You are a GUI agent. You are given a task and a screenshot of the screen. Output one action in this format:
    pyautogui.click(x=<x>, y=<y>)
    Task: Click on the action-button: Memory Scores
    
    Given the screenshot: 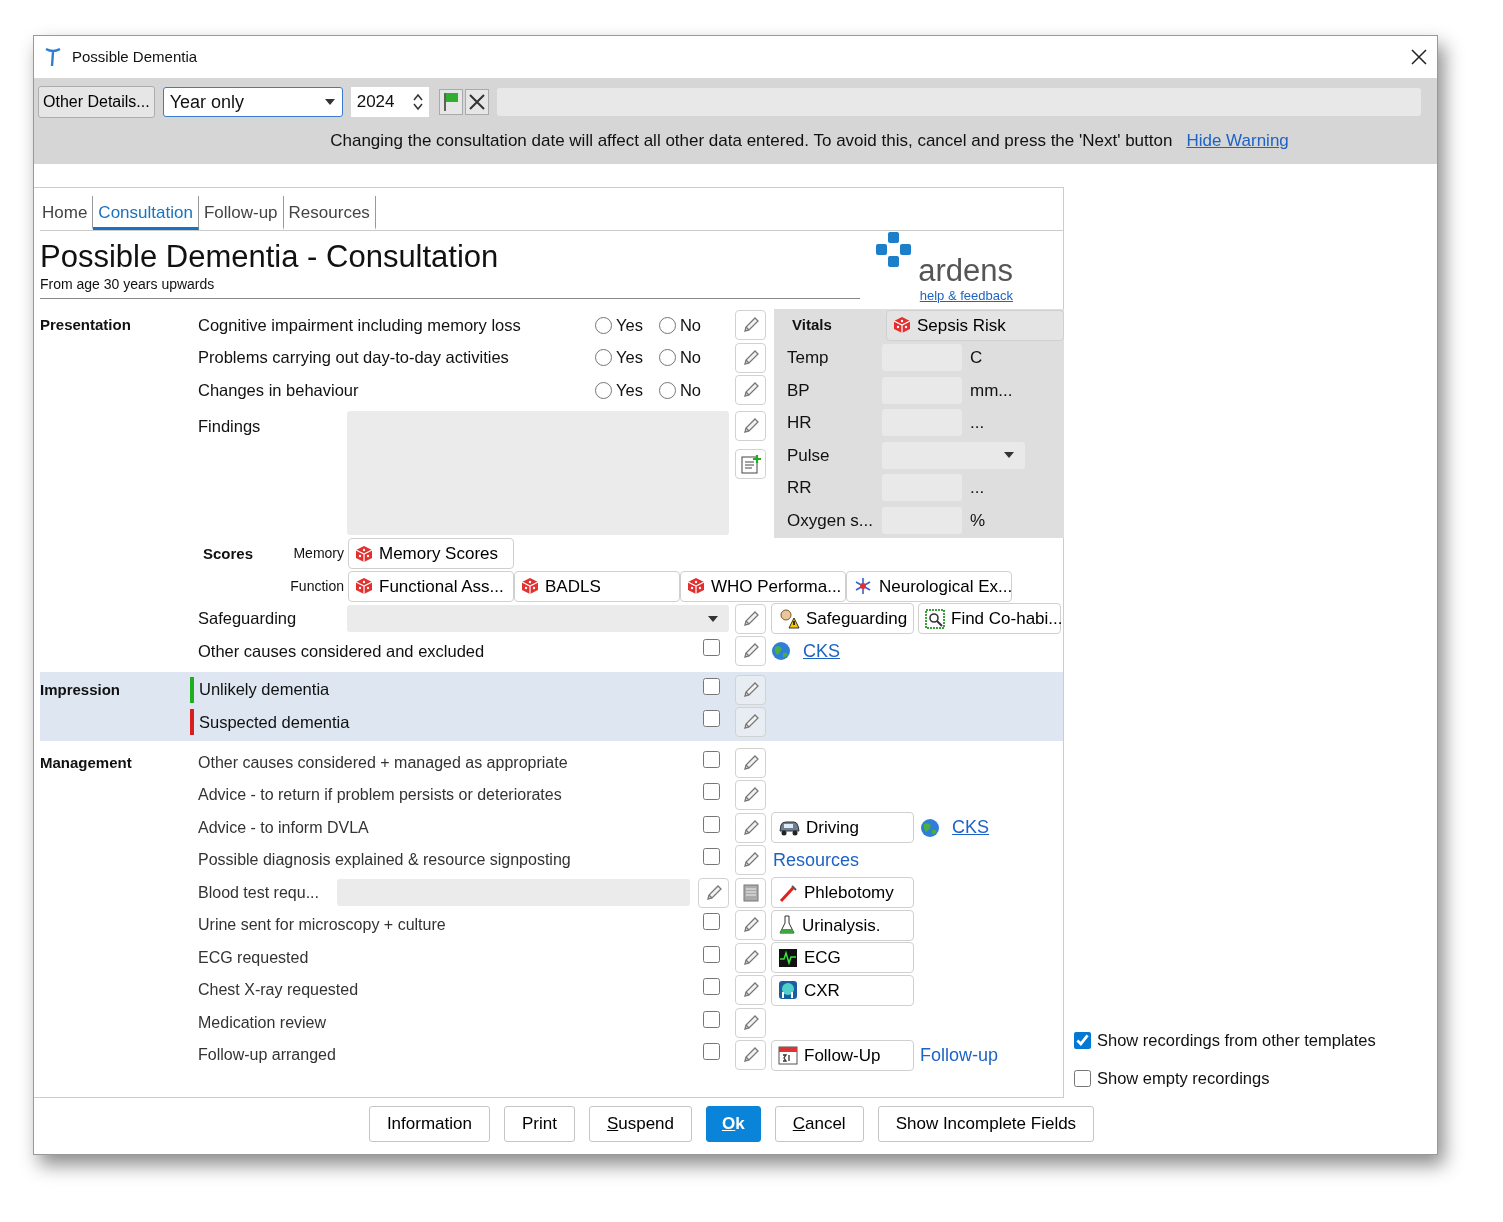 What is the action you would take?
    pyautogui.click(x=431, y=554)
    